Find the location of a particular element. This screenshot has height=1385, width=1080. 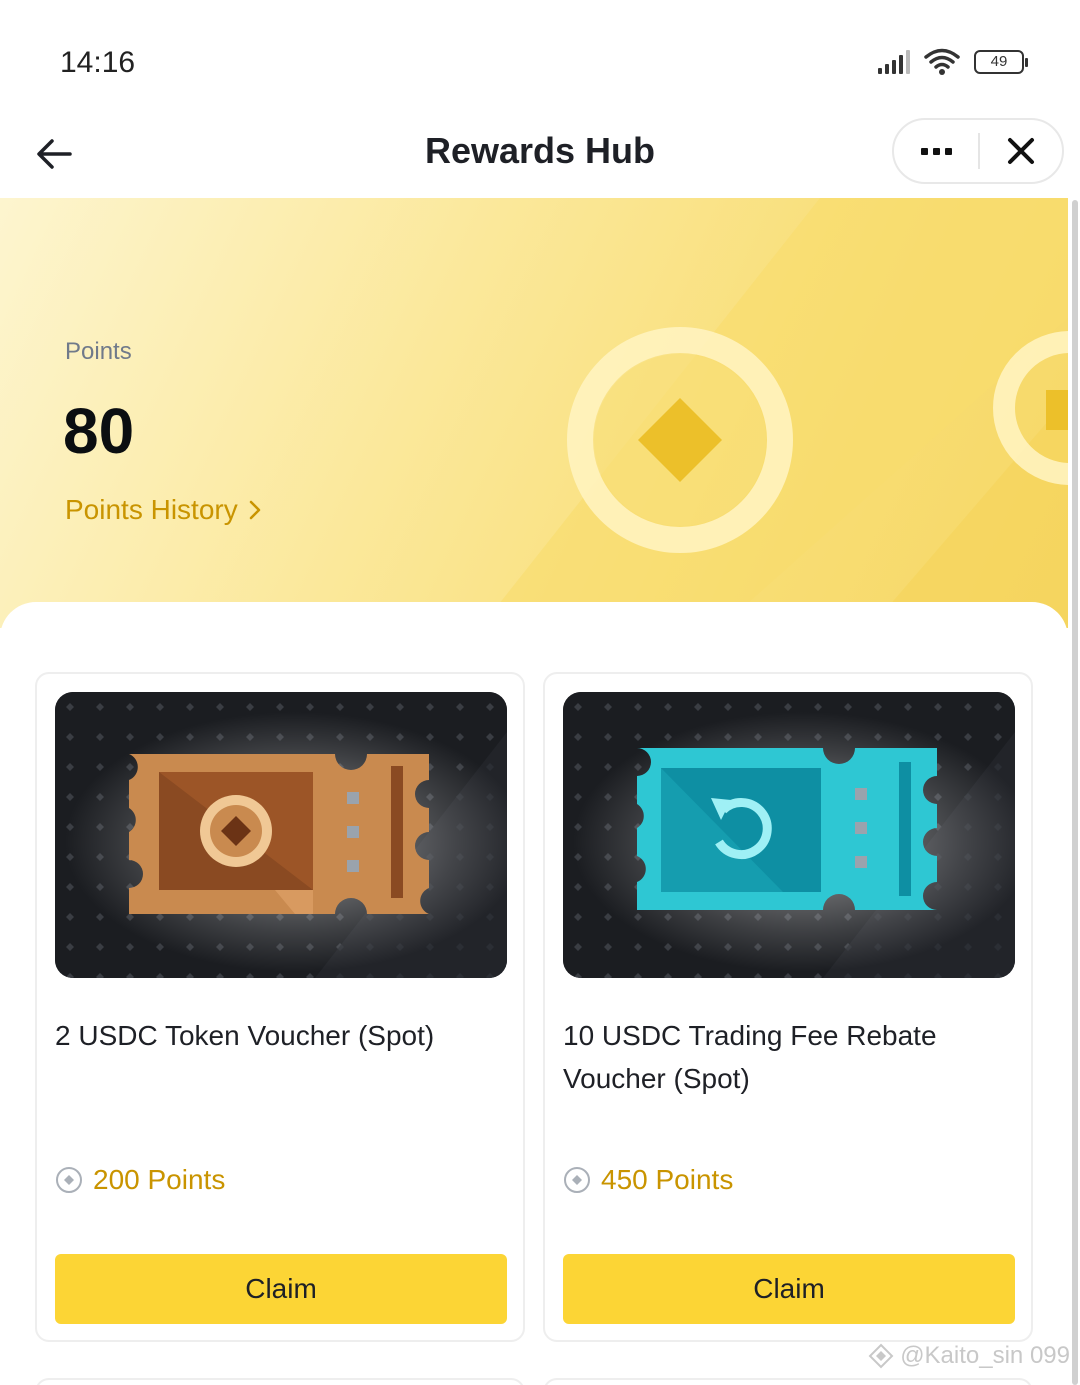

token-coin-icon is located at coordinates (236, 831).